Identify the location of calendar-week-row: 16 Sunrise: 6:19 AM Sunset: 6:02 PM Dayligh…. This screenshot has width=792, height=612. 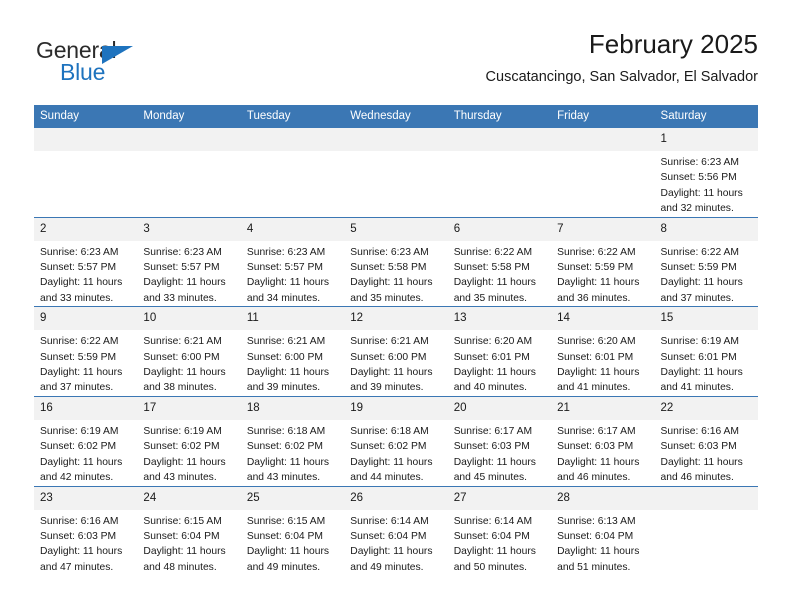
(396, 440).